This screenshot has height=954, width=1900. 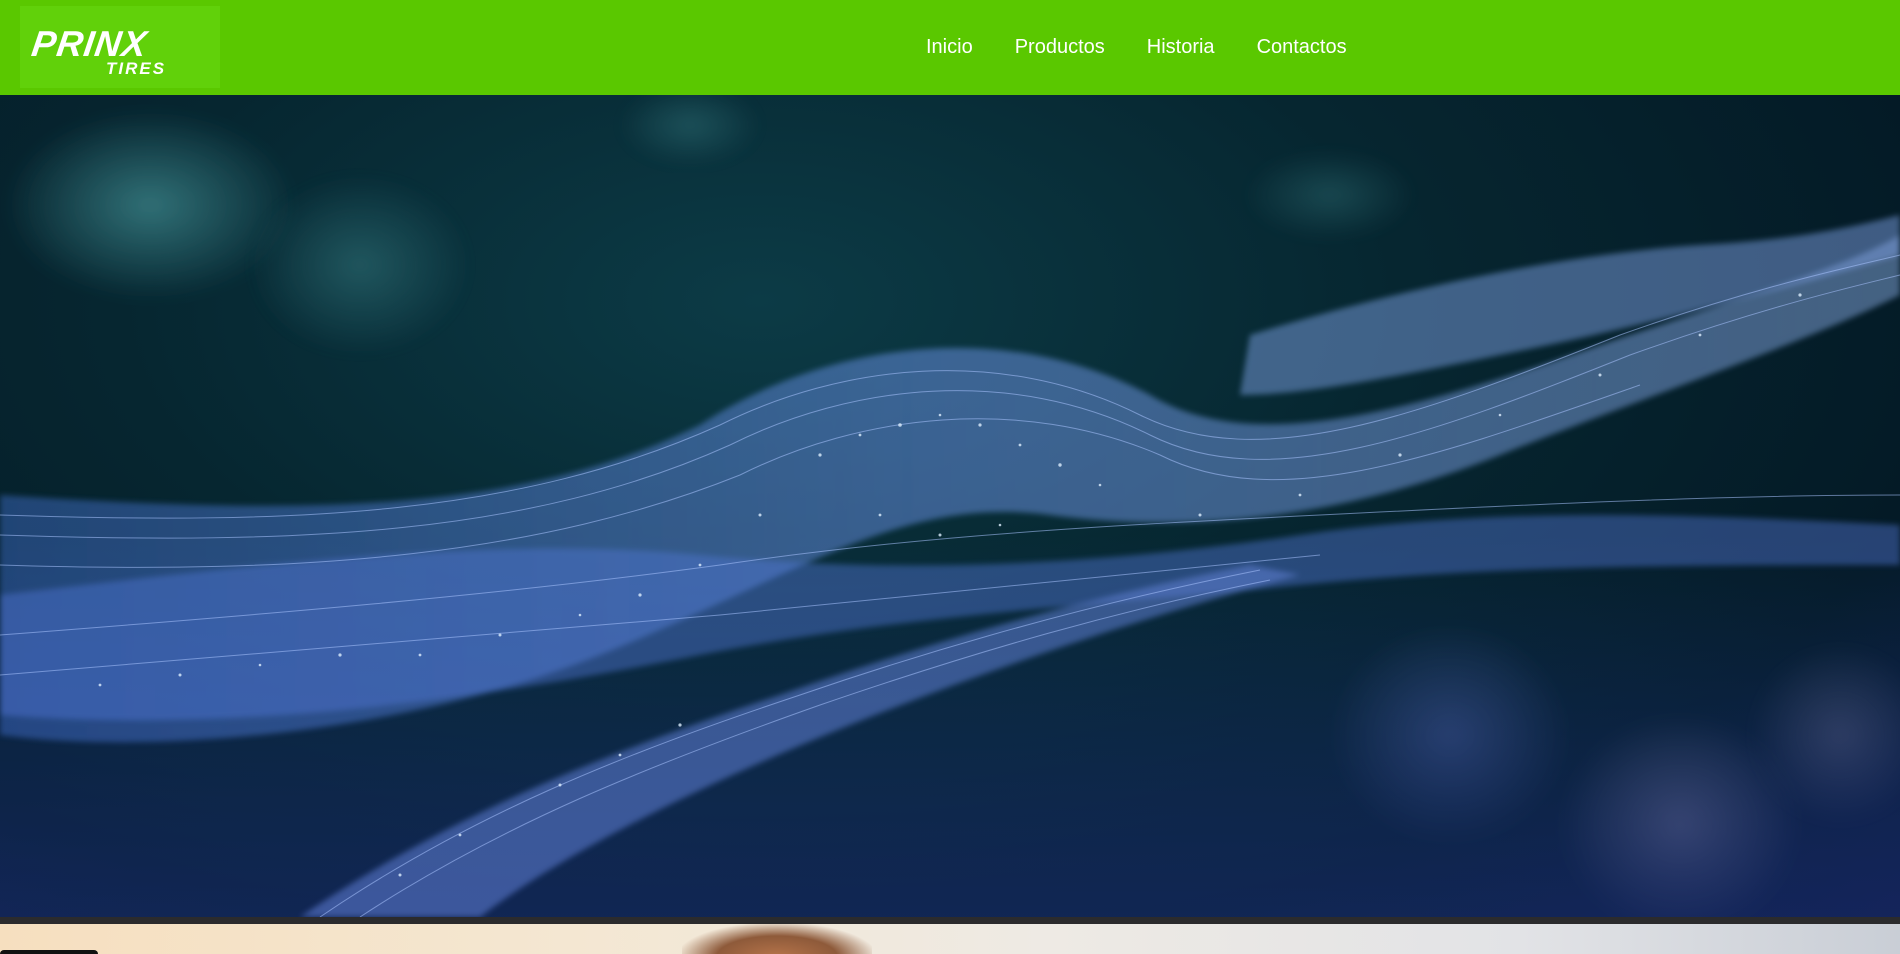 I want to click on next-section-preview, so click(x=950, y=939).